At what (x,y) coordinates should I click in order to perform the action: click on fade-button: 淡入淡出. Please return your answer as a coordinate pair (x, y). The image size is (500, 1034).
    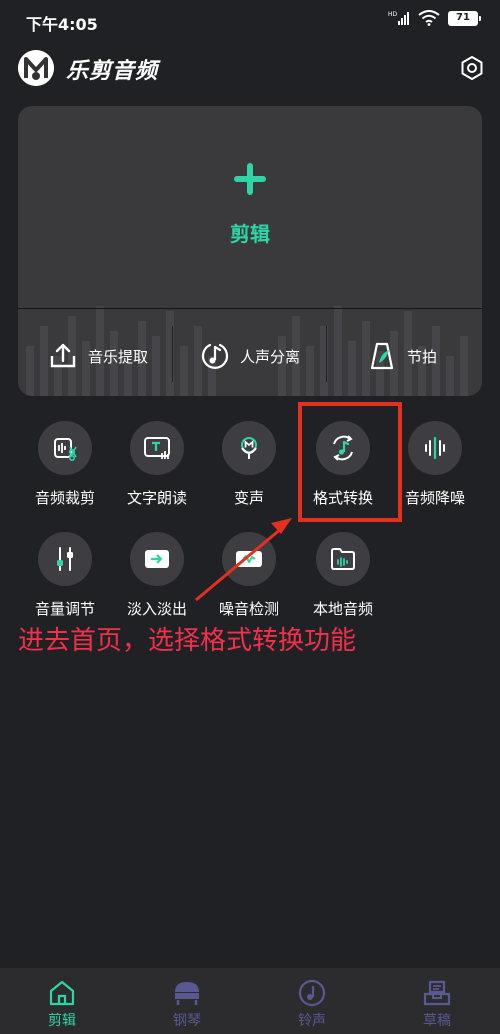
    Looking at the image, I should click on (157, 575).